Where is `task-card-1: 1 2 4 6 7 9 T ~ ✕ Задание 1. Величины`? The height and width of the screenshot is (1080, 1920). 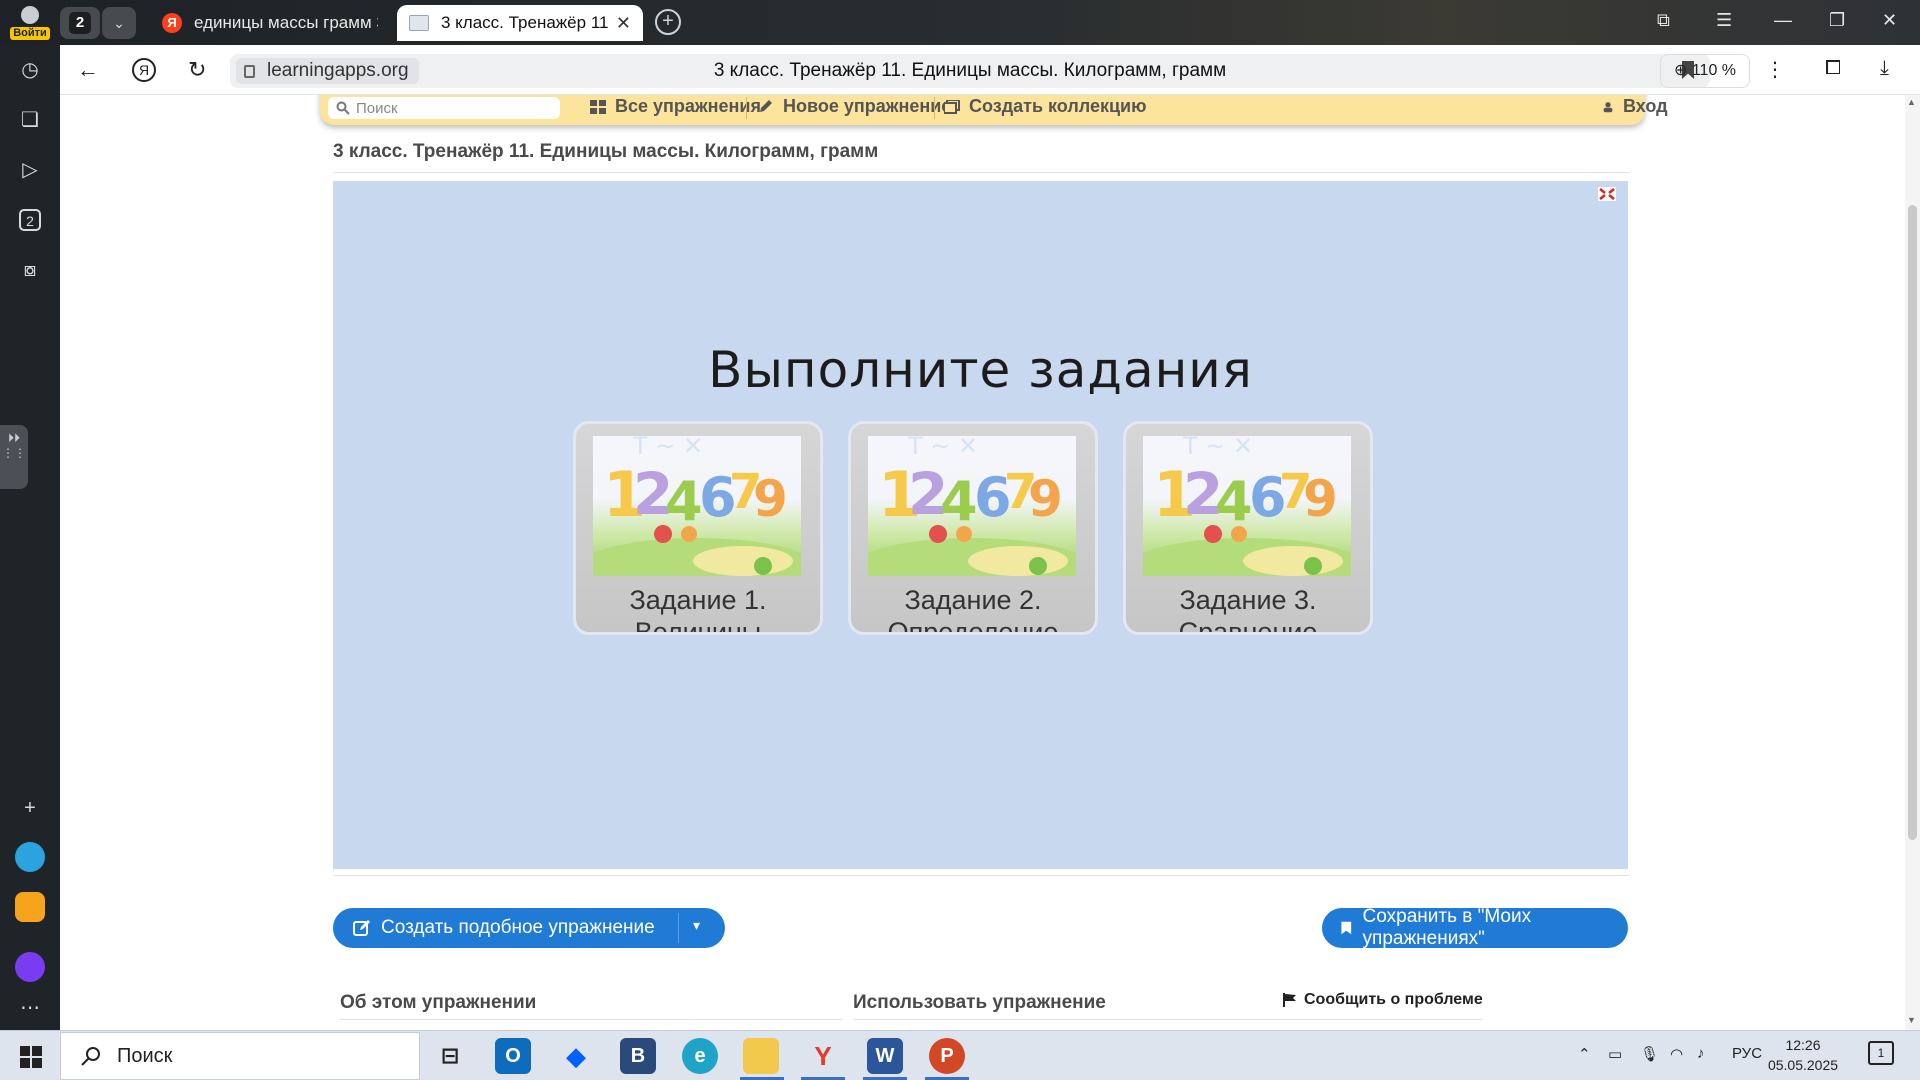
task-card-1: 1 2 4 6 7 9 T ~ ✕ Задание 1. Величины is located at coordinates (698, 528).